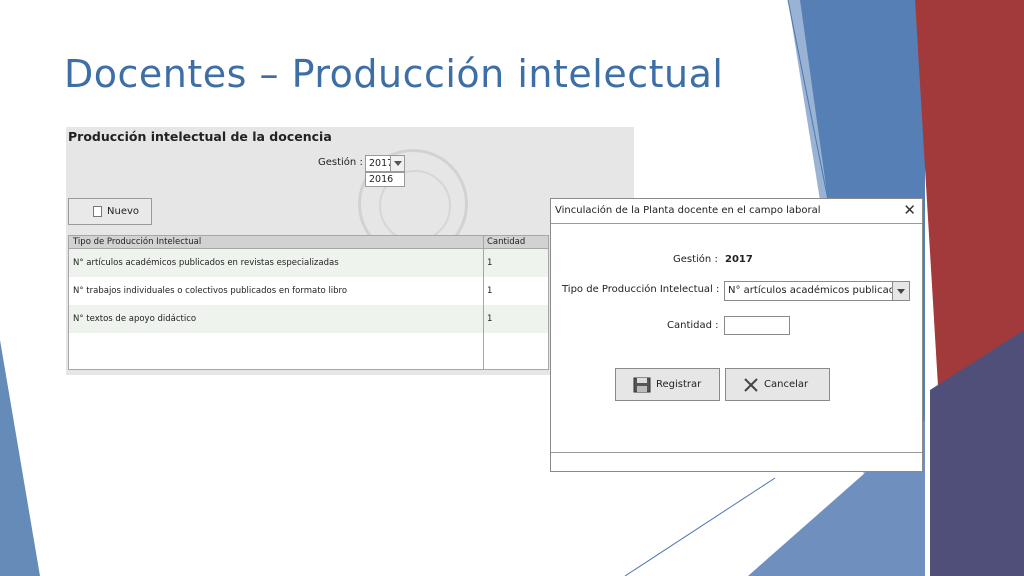 This screenshot has width=1024, height=576. Describe the element at coordinates (385, 163) in the screenshot. I see `gestion-select: 2017` at that location.